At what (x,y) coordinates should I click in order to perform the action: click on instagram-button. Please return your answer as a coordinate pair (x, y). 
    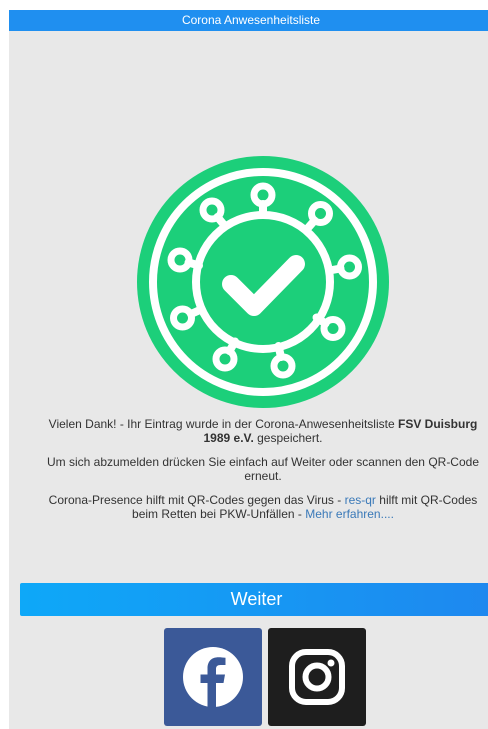
    Looking at the image, I should click on (317, 677).